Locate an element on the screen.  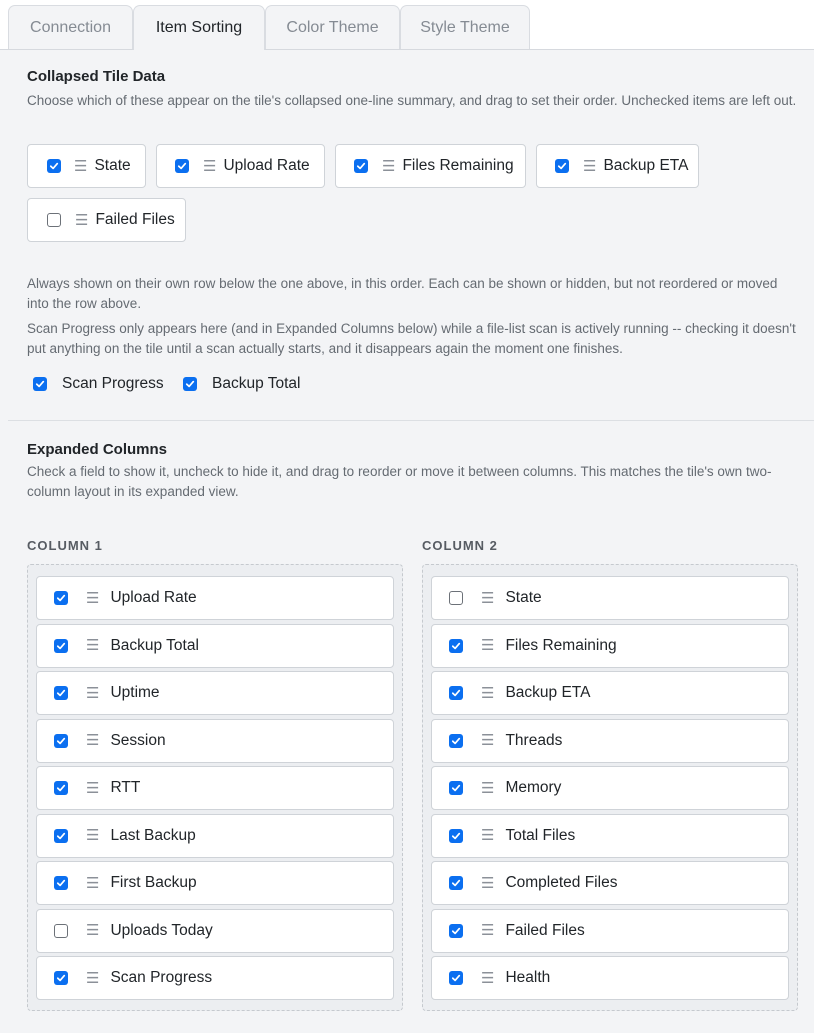
second-row-item: Backup Total is located at coordinates (241, 384).